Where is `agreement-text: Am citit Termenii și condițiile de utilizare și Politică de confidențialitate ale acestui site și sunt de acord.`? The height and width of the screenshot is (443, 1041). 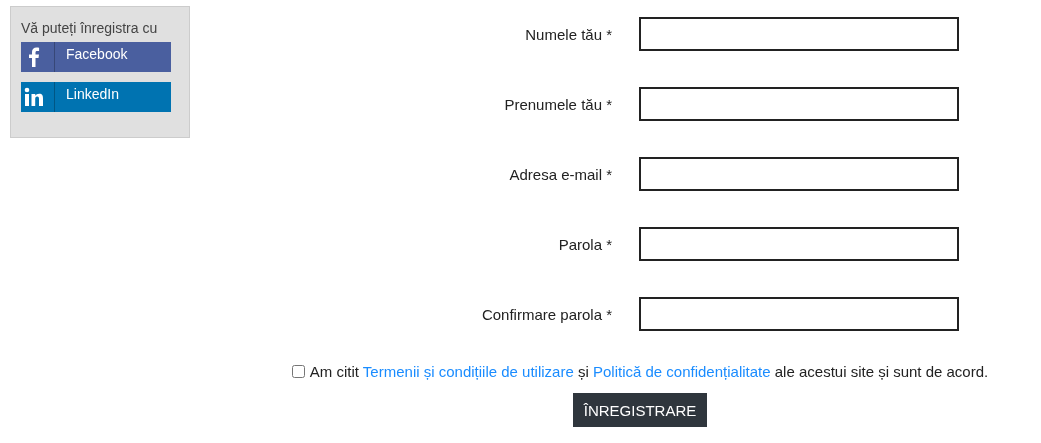 agreement-text: Am citit Termenii și condițiile de utilizare și Politică de confidențialitate ale acestui site și sunt de acord. is located at coordinates (649, 371).